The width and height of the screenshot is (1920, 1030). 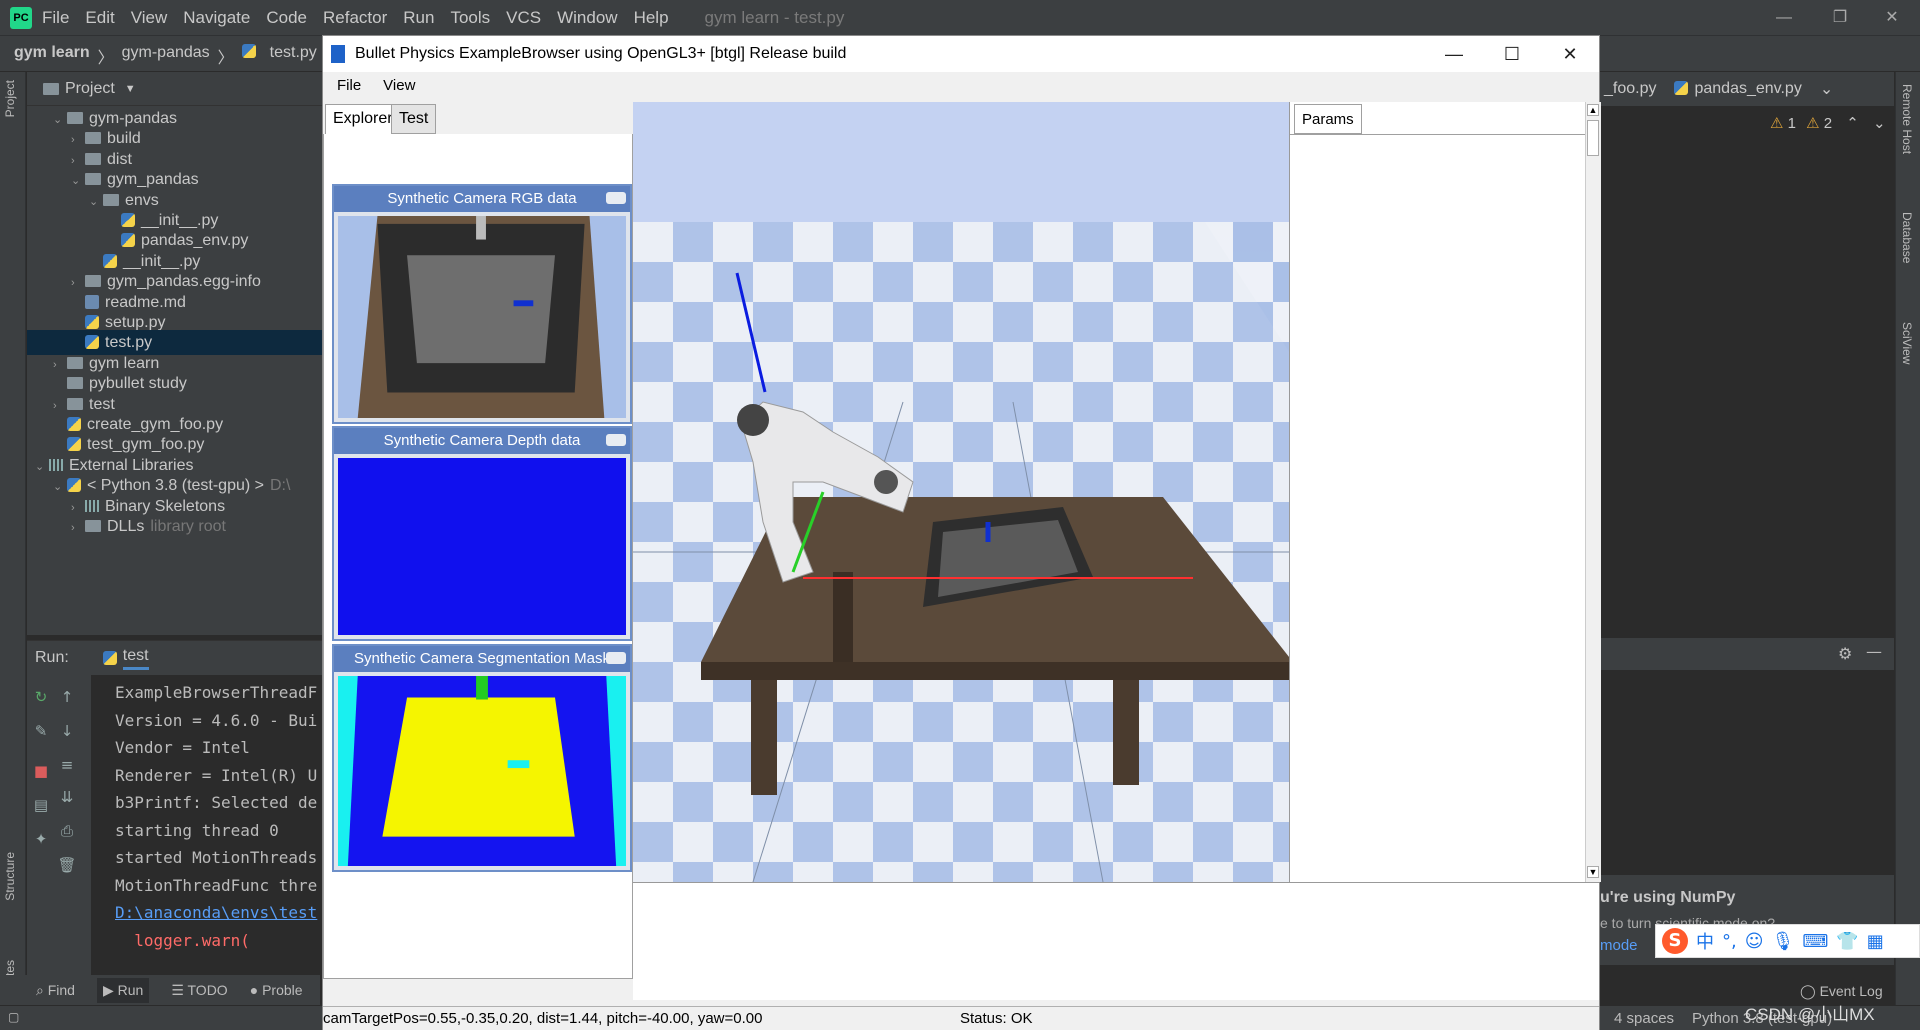 What do you see at coordinates (1847, 941) in the screenshot?
I see `skin-icon: 👕` at bounding box center [1847, 941].